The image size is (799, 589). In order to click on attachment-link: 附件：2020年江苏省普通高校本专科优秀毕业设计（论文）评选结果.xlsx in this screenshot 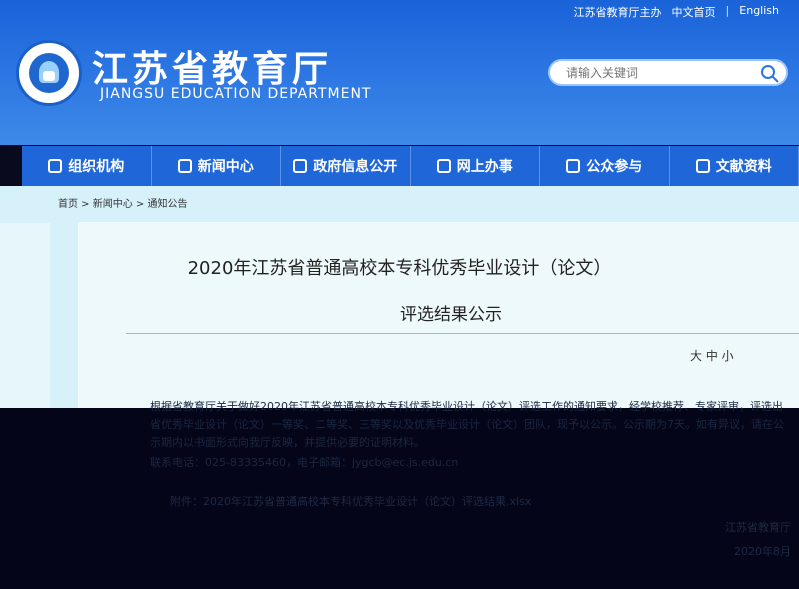, I will do `click(350, 501)`.